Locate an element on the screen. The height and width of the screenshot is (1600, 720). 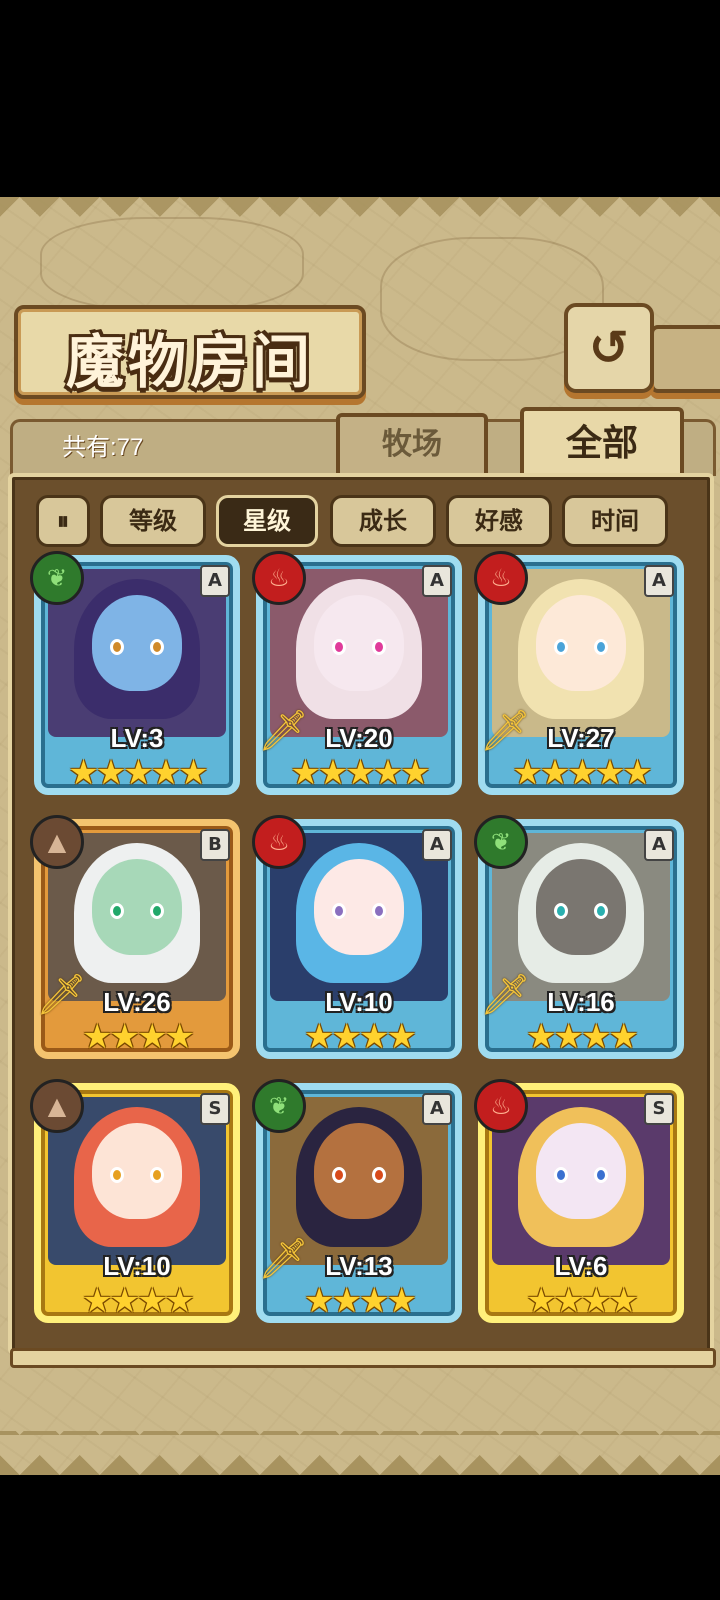
sort-growth-button: 成长 is located at coordinates (383, 521).